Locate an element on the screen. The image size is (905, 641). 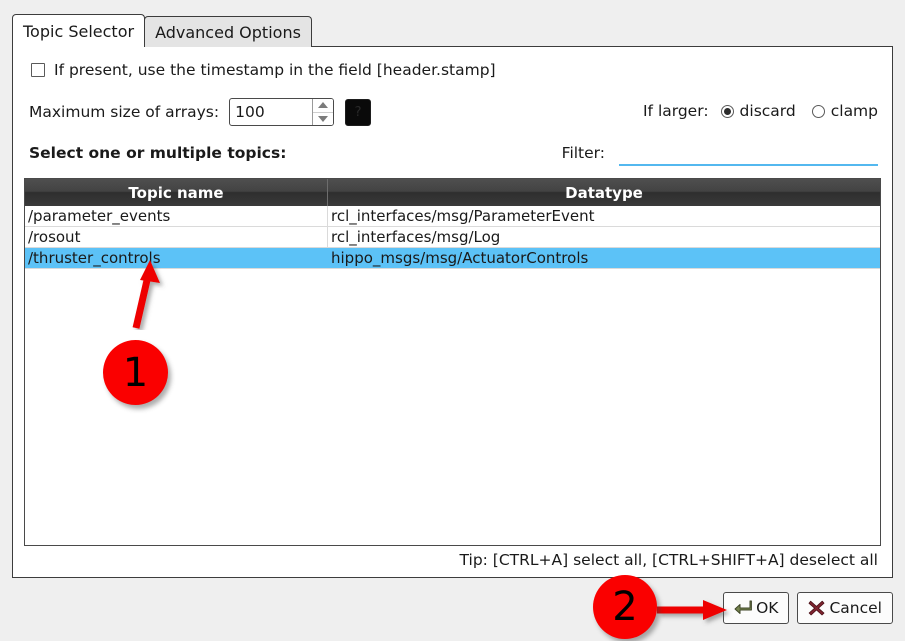
chevron-up-icon is located at coordinates (323, 105).